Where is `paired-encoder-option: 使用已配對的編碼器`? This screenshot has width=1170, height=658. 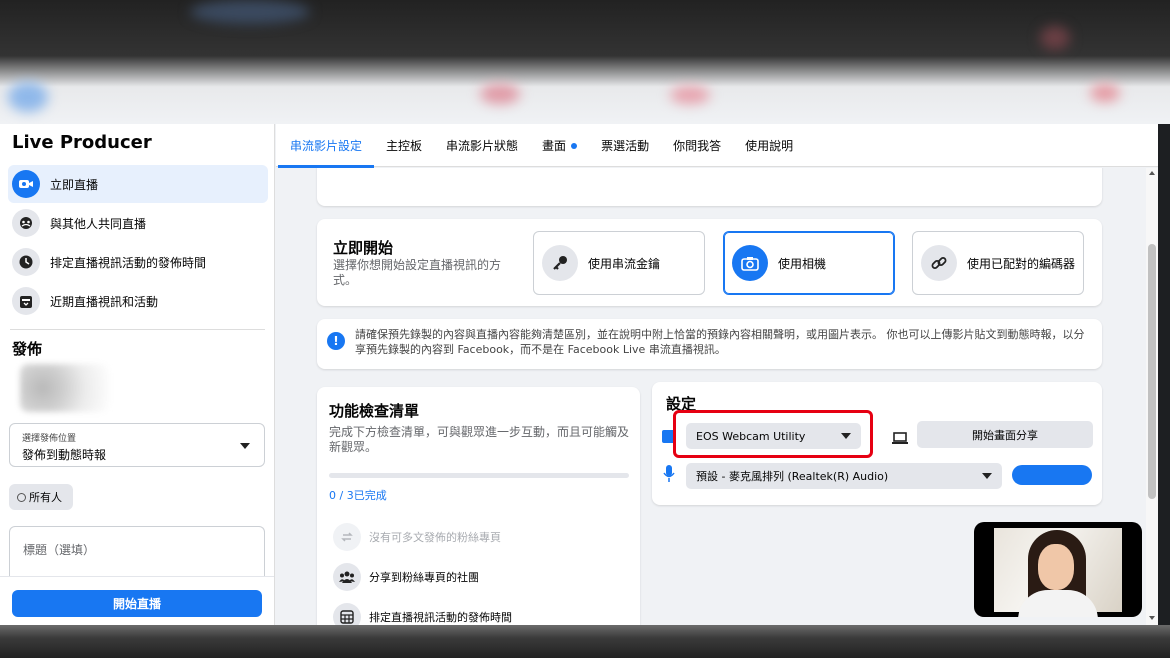
paired-encoder-option: 使用已配對的編碼器 is located at coordinates (998, 263).